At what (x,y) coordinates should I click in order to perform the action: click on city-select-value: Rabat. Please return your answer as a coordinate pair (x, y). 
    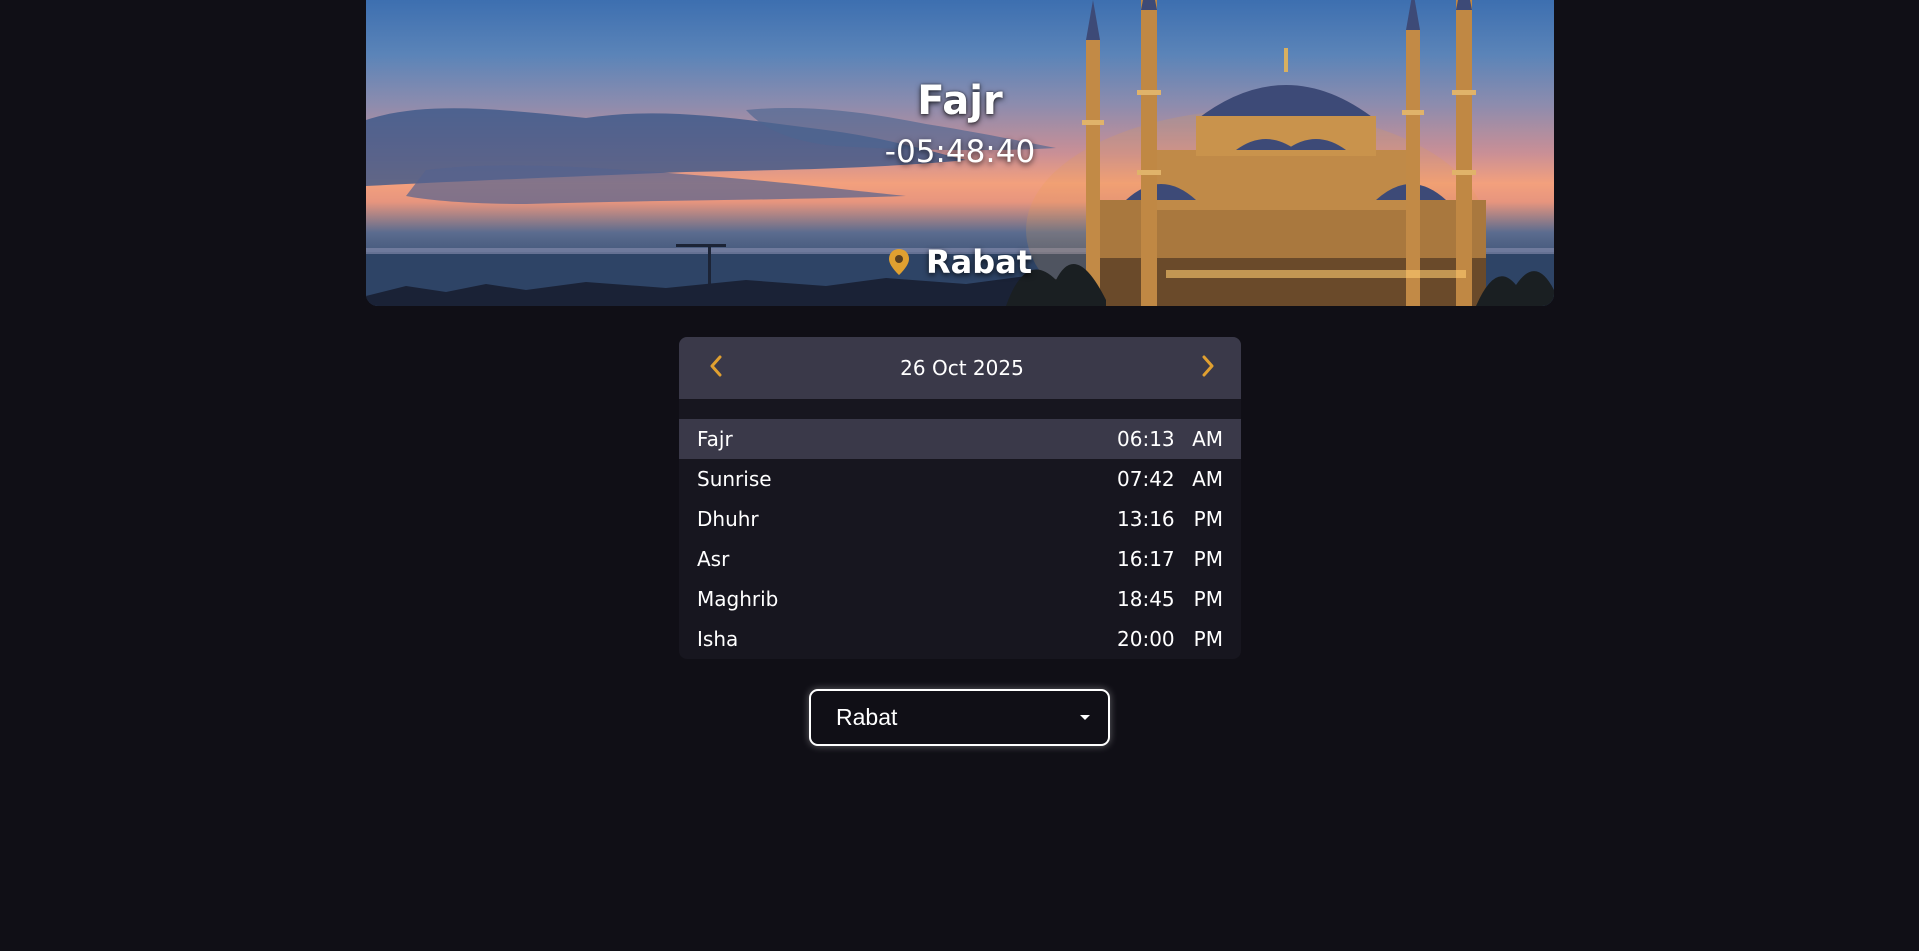
    Looking at the image, I should click on (867, 717).